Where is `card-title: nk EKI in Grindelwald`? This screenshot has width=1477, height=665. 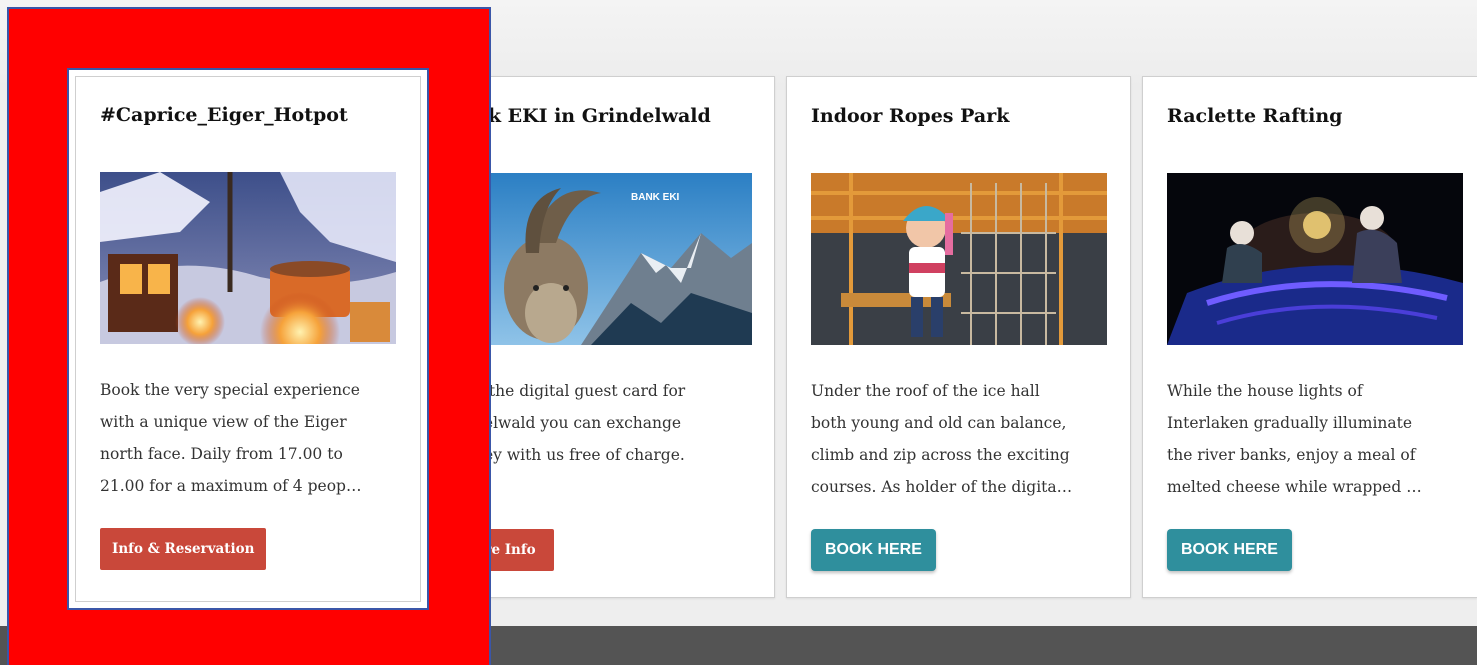 card-title: nk EKI in Grindelwald is located at coordinates (592, 116).